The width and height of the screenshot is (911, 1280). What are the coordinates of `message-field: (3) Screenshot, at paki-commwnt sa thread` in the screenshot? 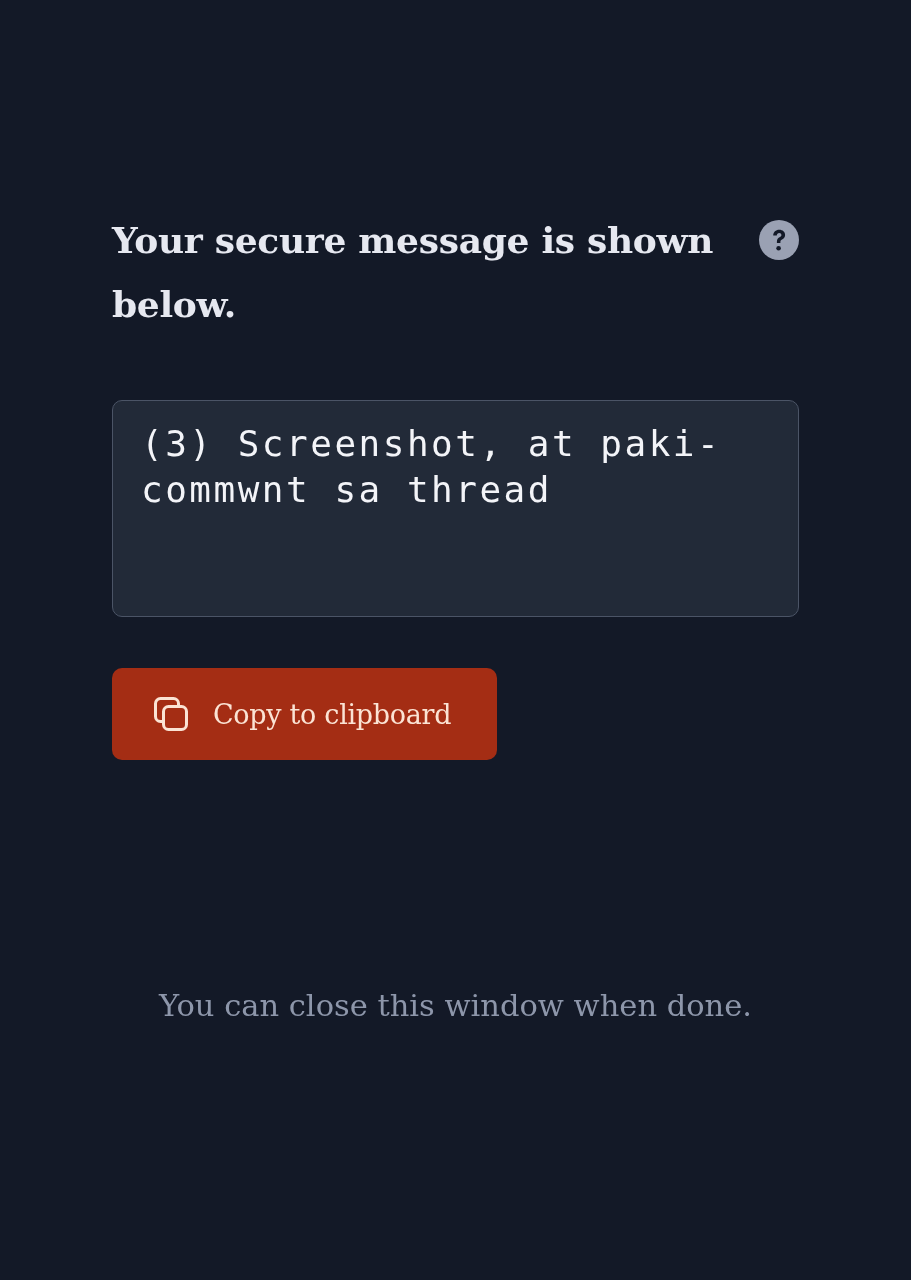 It's located at (455, 508).